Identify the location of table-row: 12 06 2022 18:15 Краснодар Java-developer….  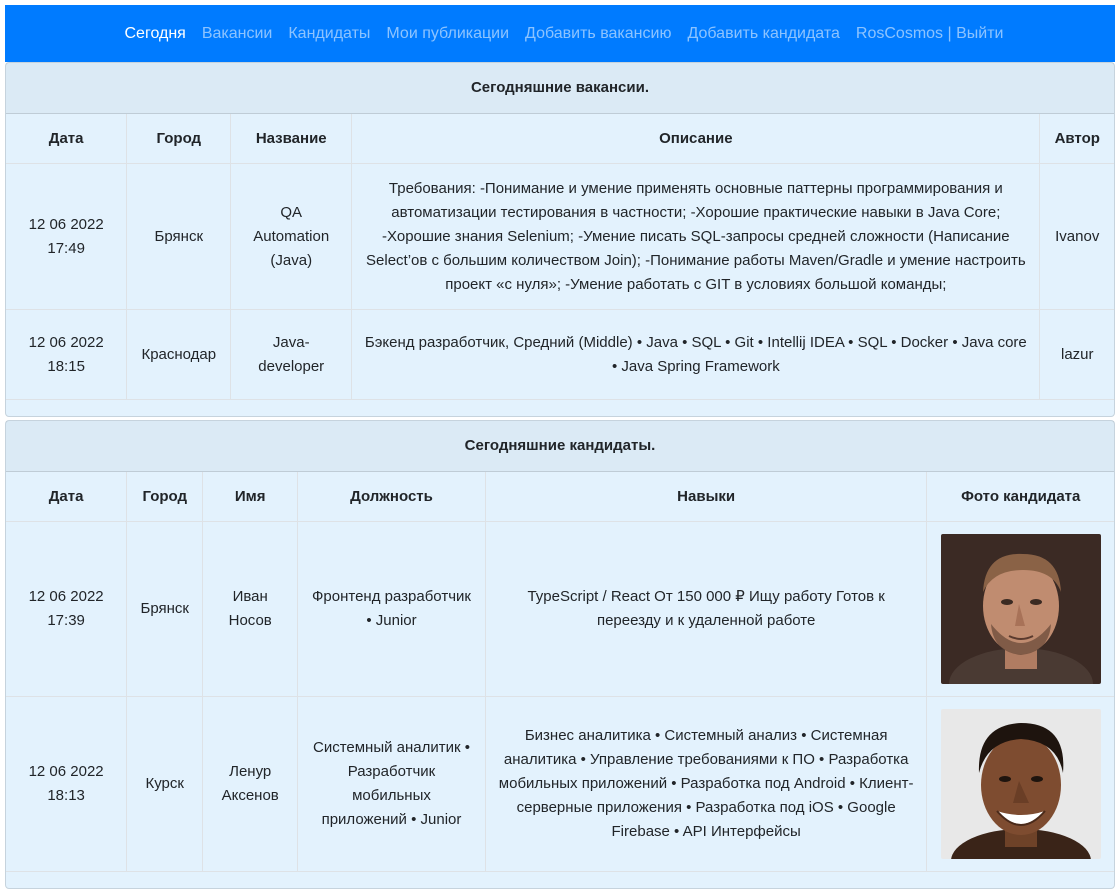
(560, 354).